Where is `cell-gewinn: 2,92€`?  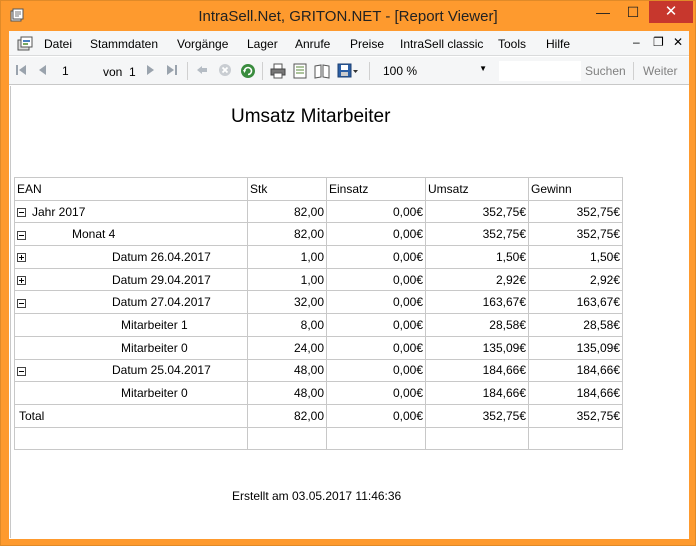
cell-gewinn: 2,92€ is located at coordinates (575, 279).